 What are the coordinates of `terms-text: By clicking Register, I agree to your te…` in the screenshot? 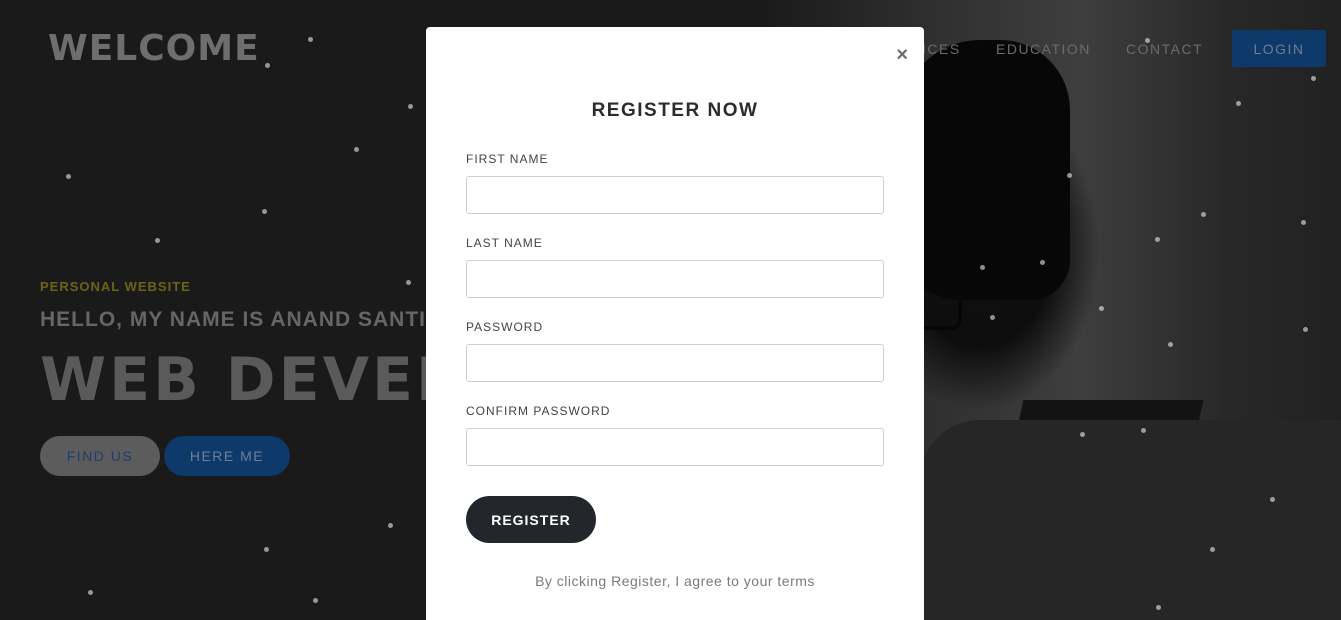 It's located at (675, 581).